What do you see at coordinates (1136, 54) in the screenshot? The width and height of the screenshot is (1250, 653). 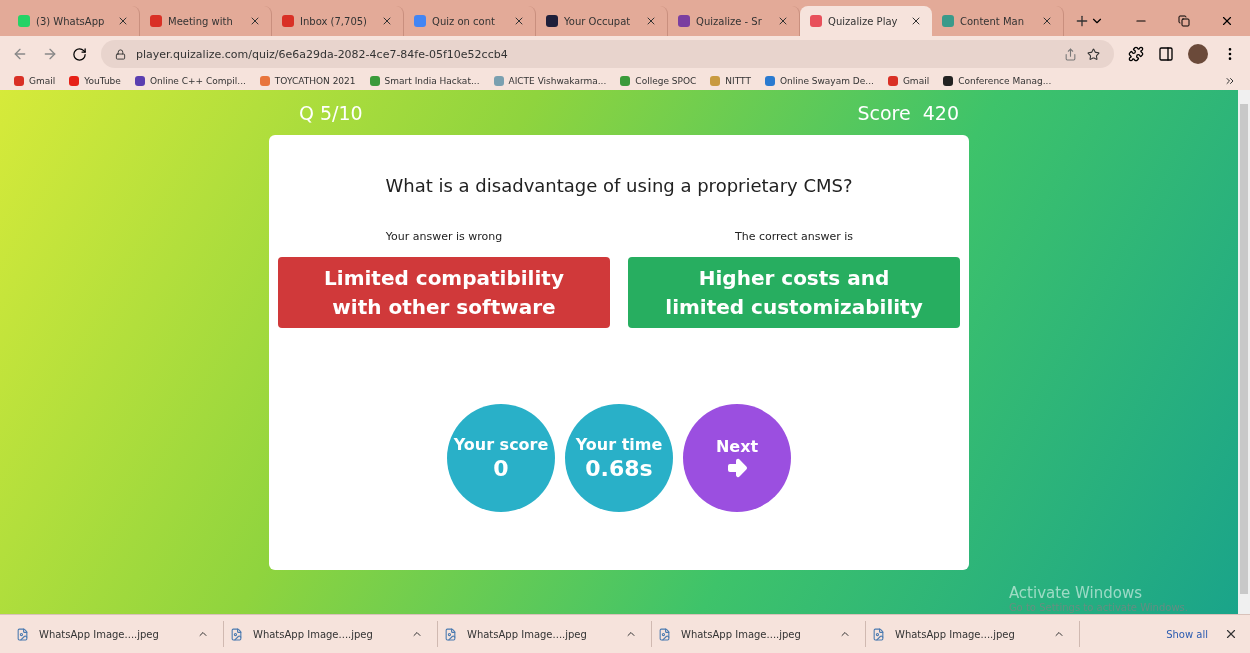 I see `puzzle-icon` at bounding box center [1136, 54].